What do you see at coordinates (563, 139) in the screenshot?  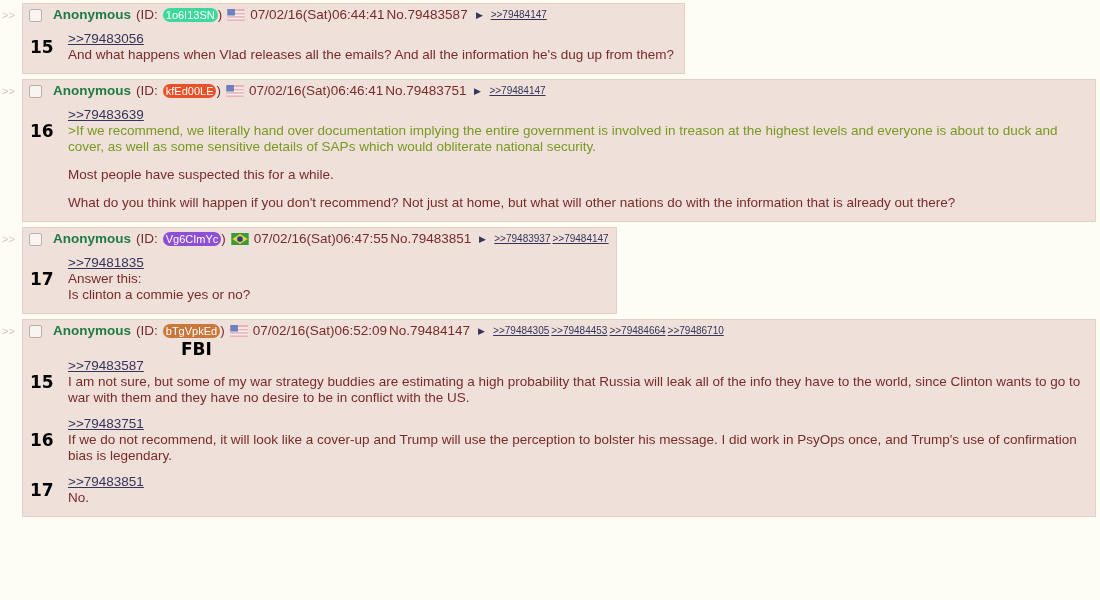 I see `quoted-text: >If we recommend, we literally hand over documentation implying the entire government is involved in treason at the highest levels and everyone is about to duck and cover, as well as some sensitive details of SAPs which would obliterate national security.` at bounding box center [563, 139].